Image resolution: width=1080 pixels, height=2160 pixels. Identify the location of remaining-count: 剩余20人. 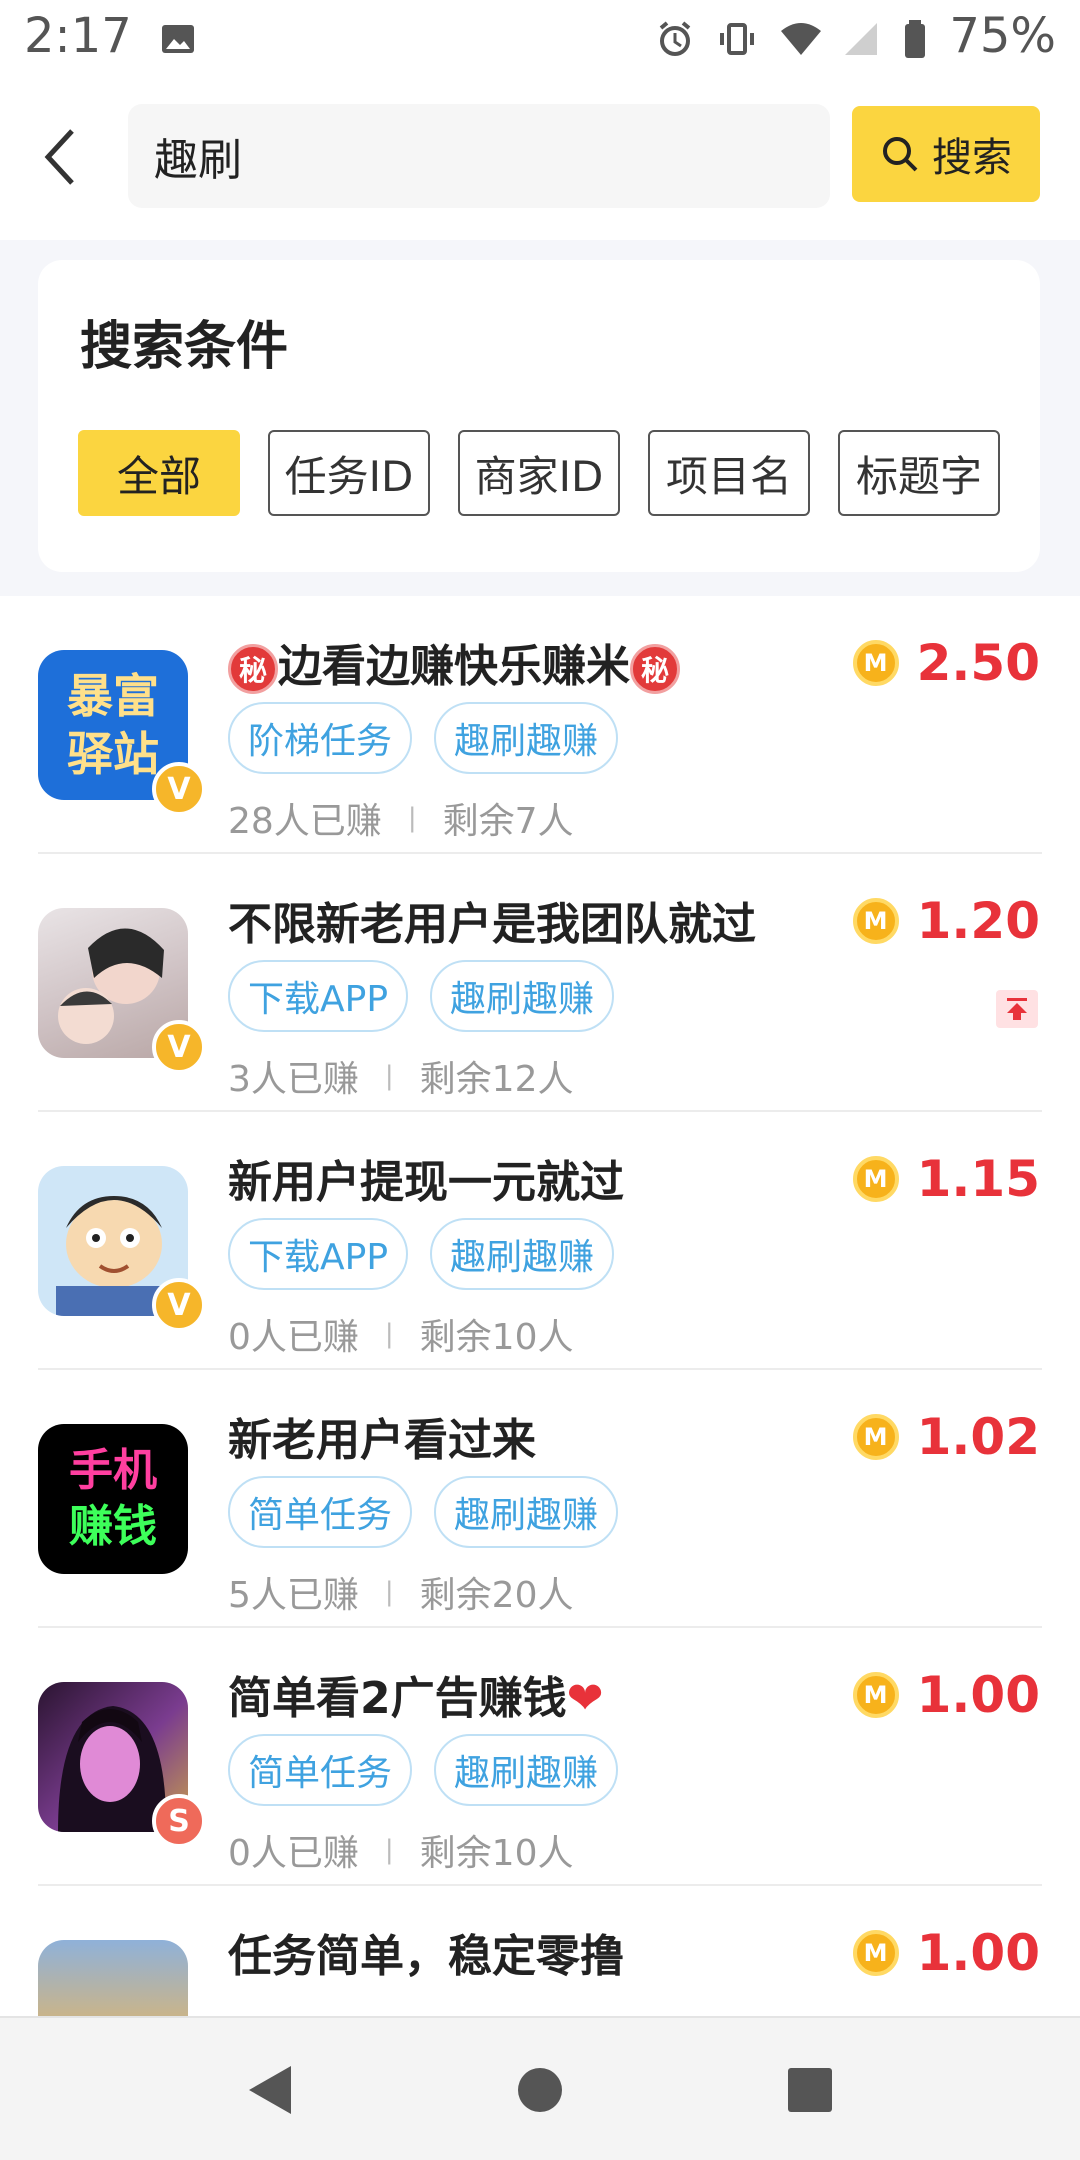
(496, 1595).